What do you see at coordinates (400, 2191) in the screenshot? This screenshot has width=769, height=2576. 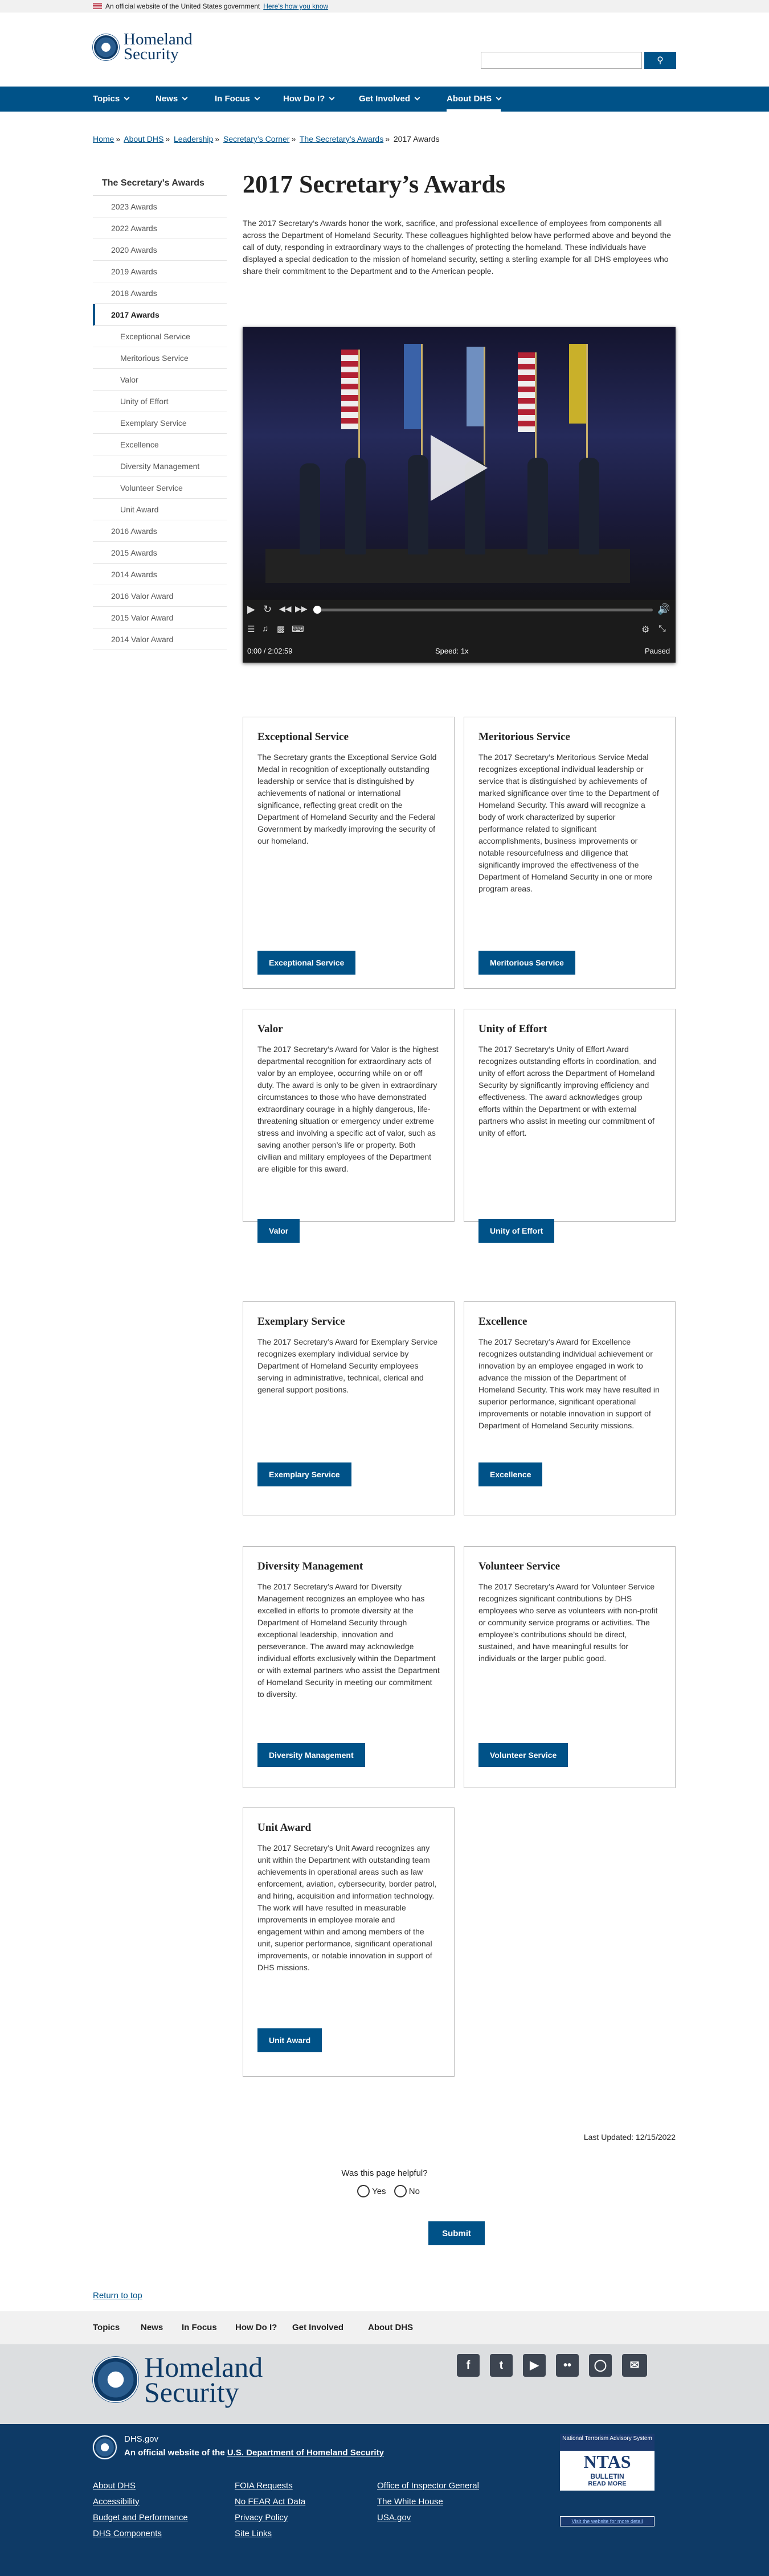 I see `feedback-no-radio` at bounding box center [400, 2191].